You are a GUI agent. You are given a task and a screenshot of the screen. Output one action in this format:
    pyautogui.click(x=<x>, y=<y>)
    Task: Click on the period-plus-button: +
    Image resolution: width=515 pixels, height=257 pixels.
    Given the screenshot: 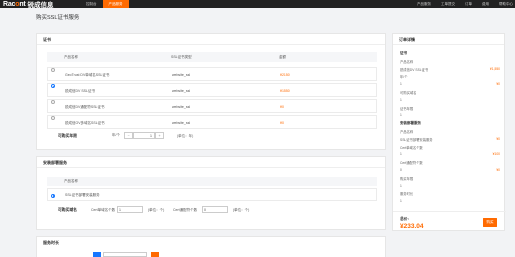 What is the action you would take?
    pyautogui.click(x=159, y=135)
    